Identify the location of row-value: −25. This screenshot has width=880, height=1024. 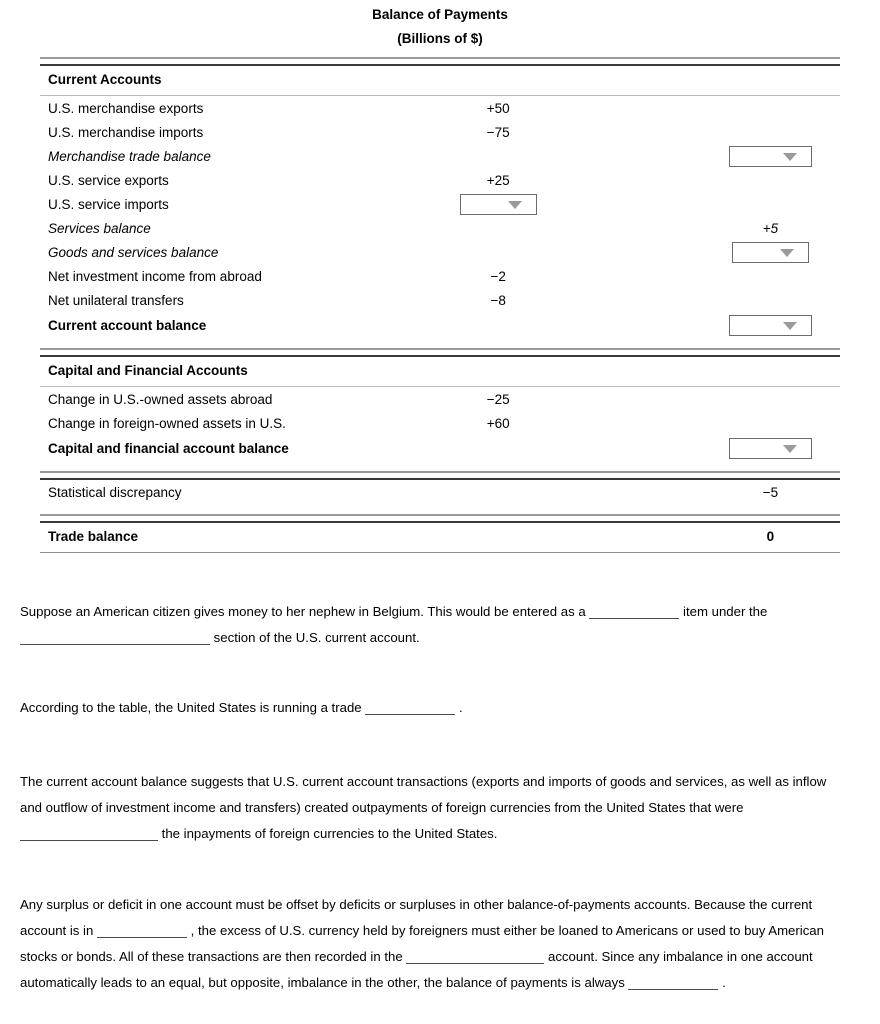
(498, 399).